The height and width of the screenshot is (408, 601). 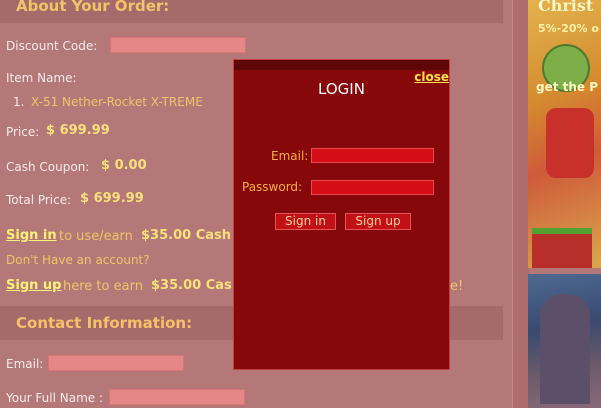 What do you see at coordinates (31, 235) in the screenshot?
I see `sign-in-link: Sign in` at bounding box center [31, 235].